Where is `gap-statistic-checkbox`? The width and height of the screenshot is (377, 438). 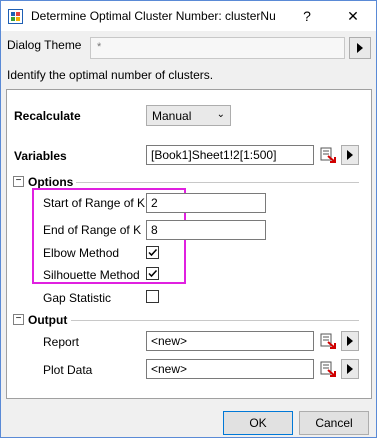 gap-statistic-checkbox is located at coordinates (152, 296).